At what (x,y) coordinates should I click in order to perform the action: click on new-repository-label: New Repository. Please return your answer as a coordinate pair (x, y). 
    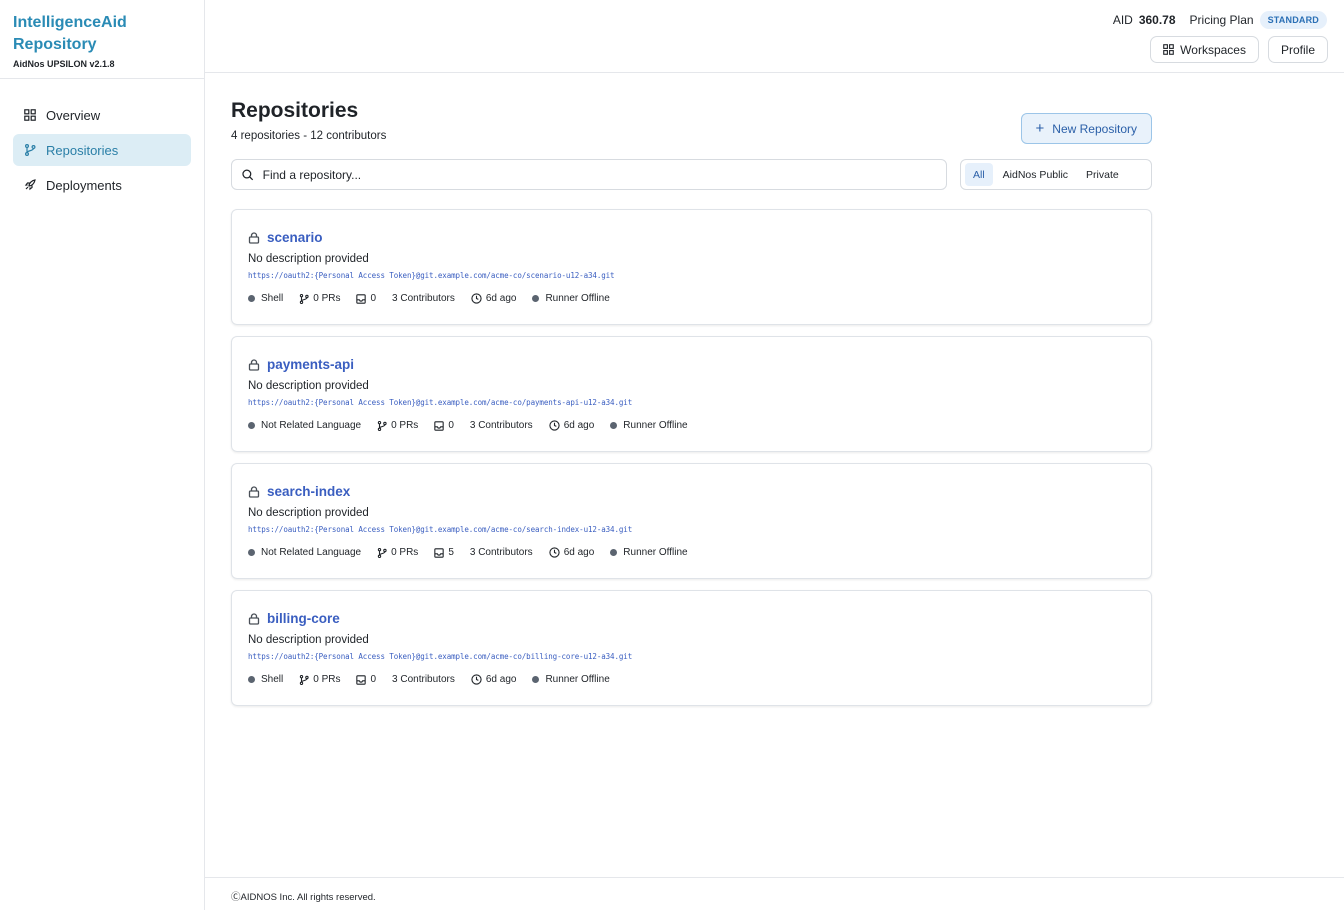
    Looking at the image, I should click on (1094, 128).